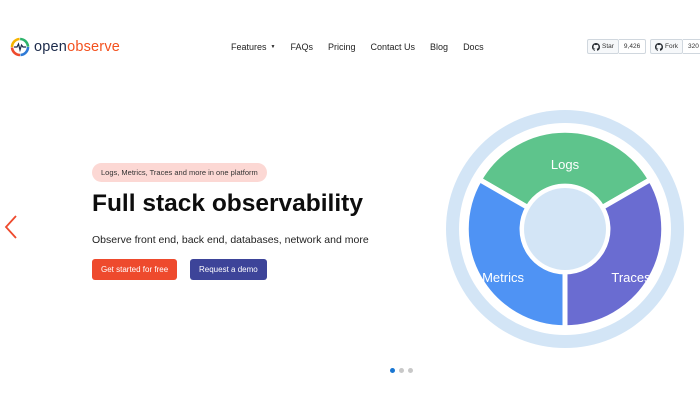 This screenshot has width=700, height=400. What do you see at coordinates (473, 47) in the screenshot?
I see `nav-docs: Docs` at bounding box center [473, 47].